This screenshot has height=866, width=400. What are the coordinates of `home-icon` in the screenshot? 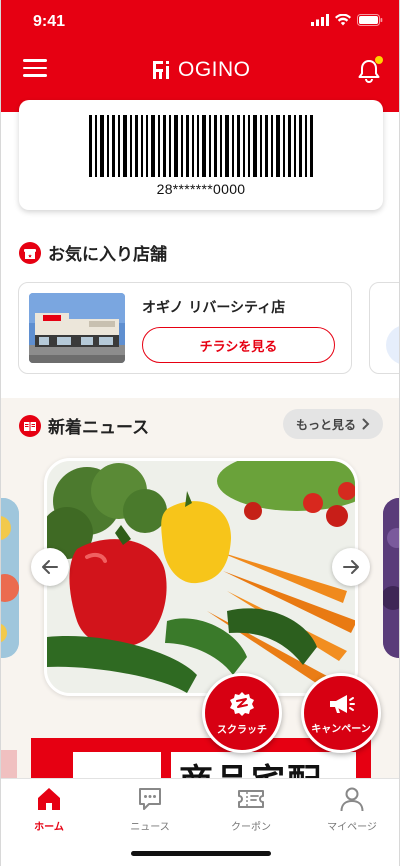 It's located at (49, 799).